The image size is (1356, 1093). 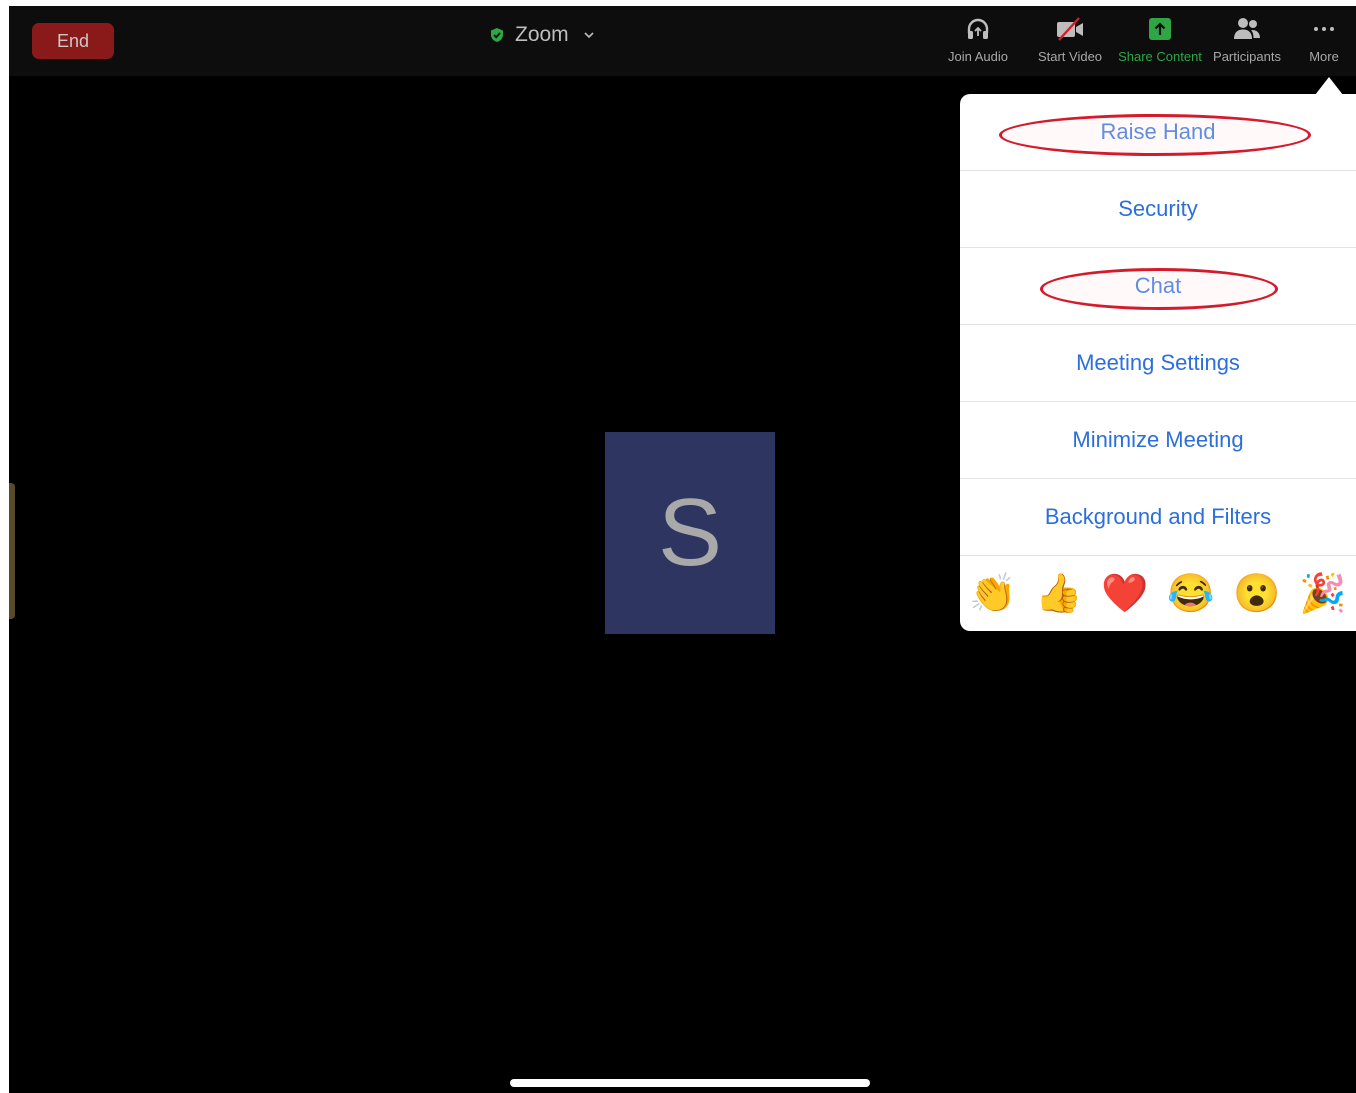 What do you see at coordinates (1324, 56) in the screenshot?
I see `more-label: More` at bounding box center [1324, 56].